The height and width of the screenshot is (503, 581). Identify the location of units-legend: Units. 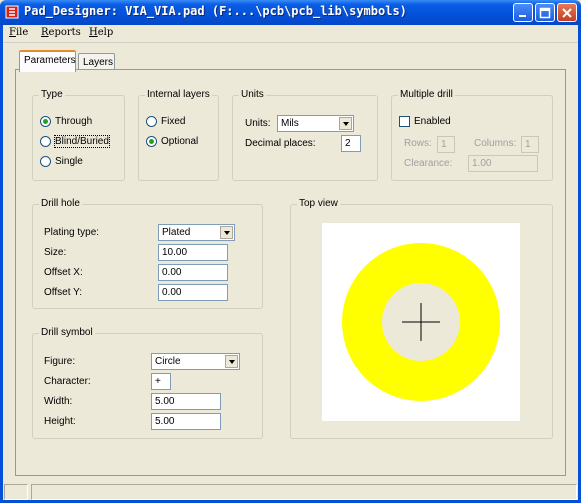
(252, 94).